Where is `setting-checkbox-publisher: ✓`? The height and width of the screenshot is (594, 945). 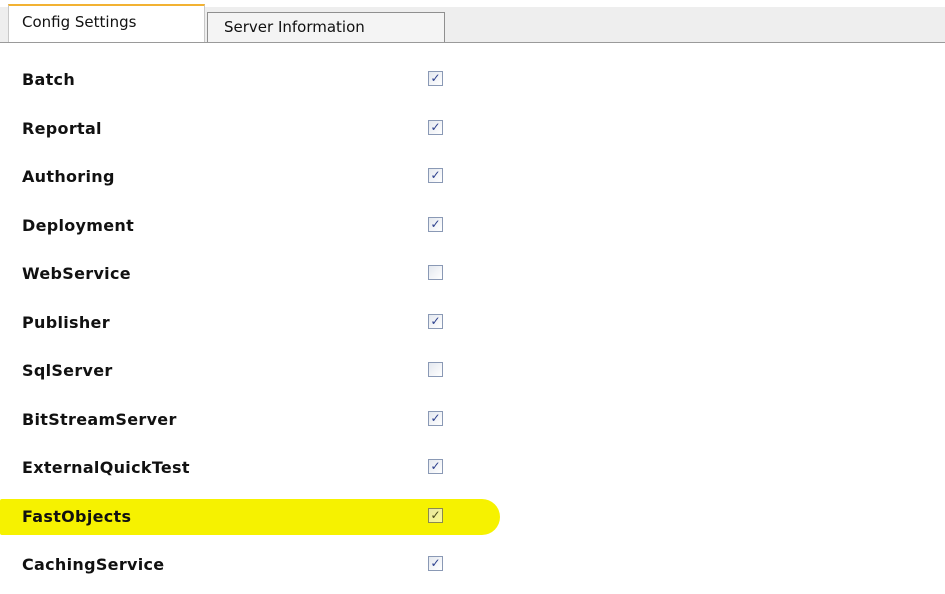
setting-checkbox-publisher: ✓ is located at coordinates (435, 321).